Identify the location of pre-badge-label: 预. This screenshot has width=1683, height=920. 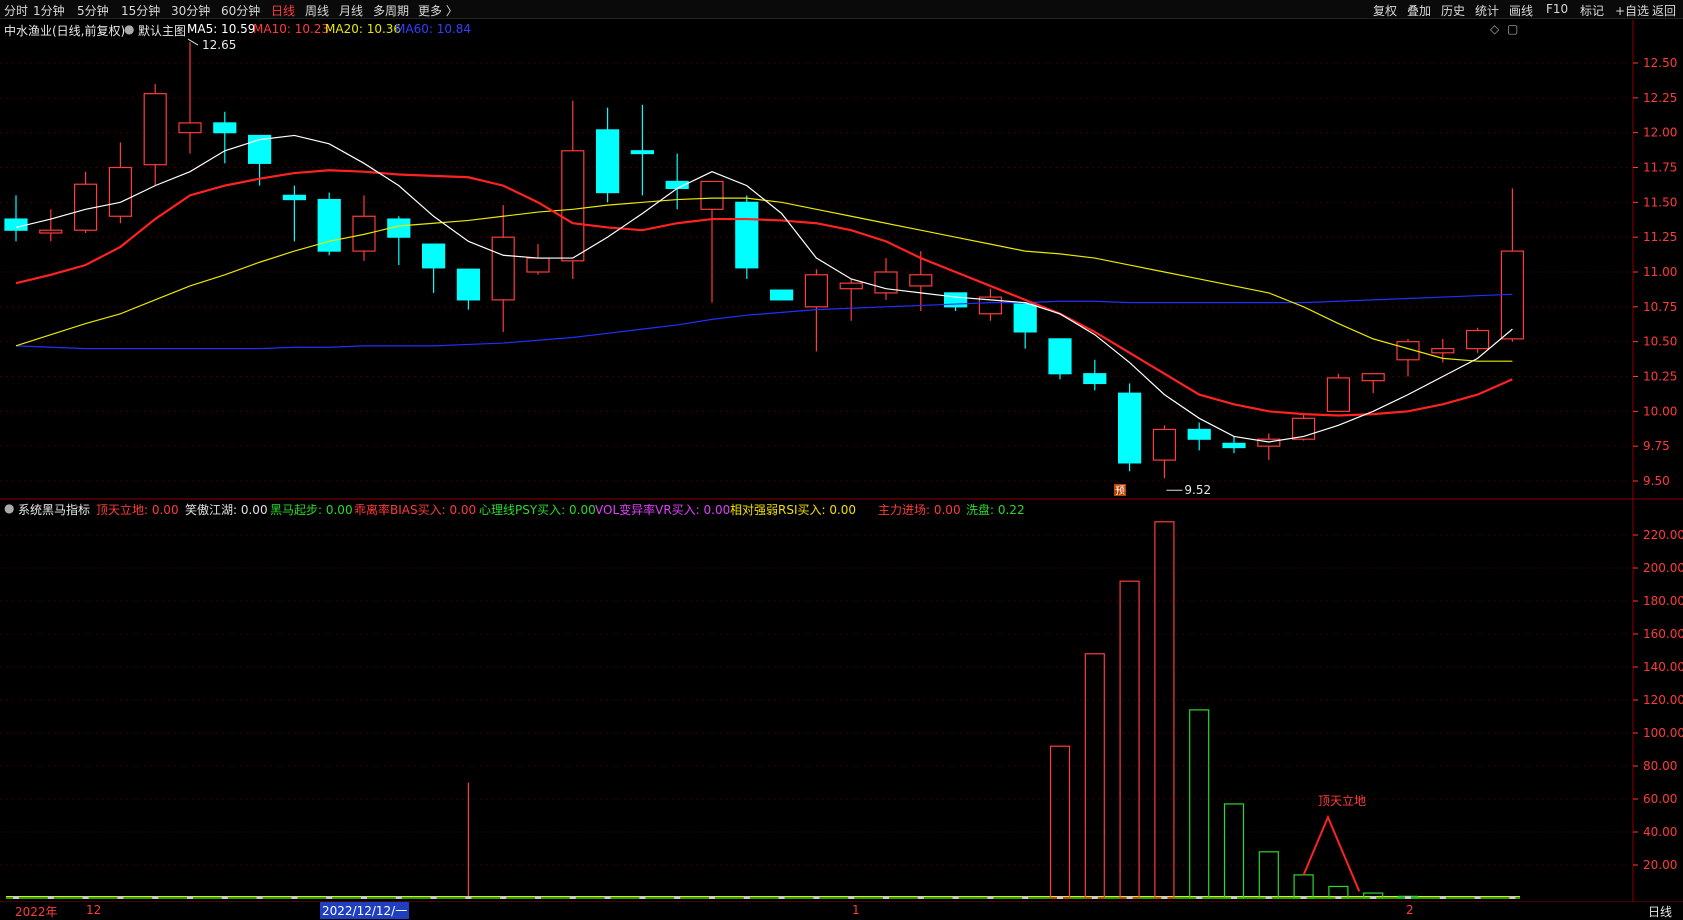
(1120, 491).